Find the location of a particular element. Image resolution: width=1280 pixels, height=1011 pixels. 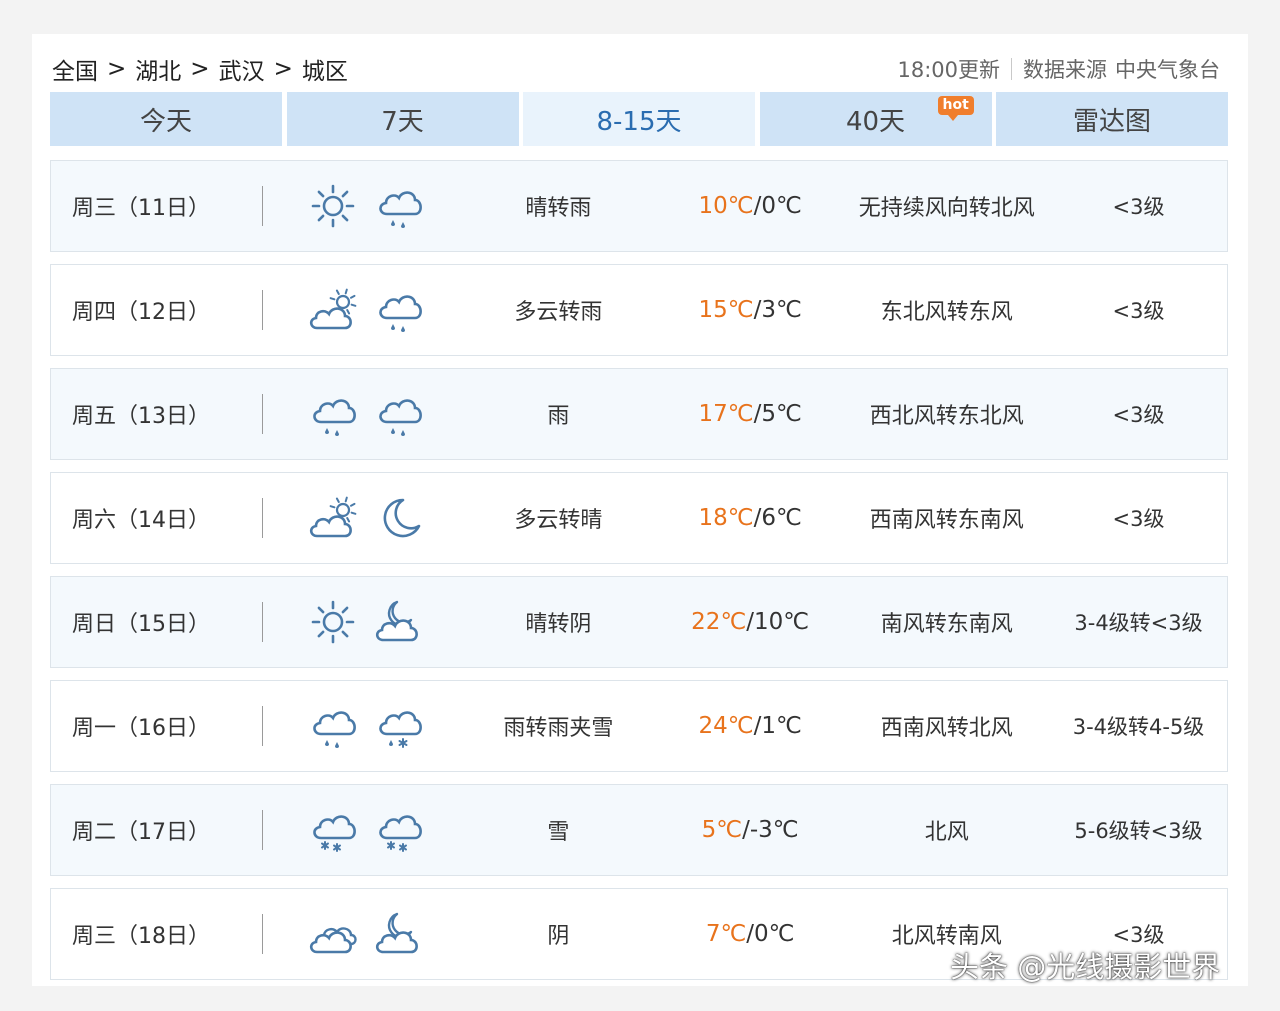

wind-direction: 北风 is located at coordinates (946, 832).